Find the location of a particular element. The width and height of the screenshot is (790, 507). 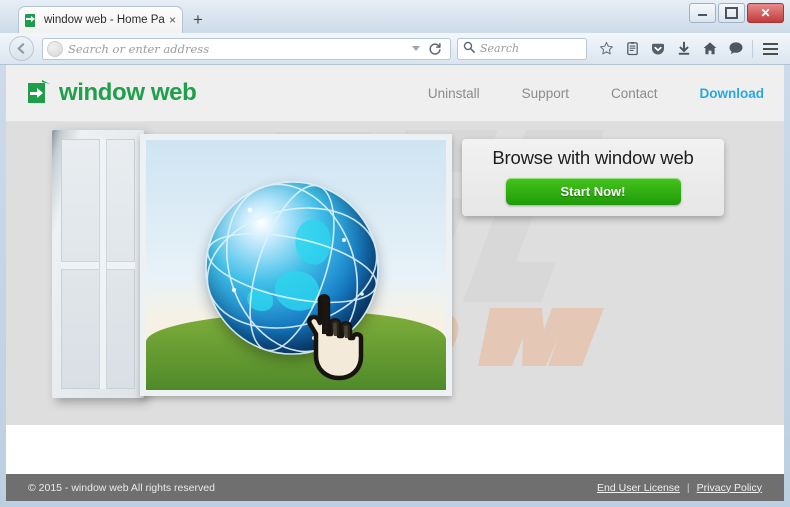

site-logo-text: window web is located at coordinates (128, 92).